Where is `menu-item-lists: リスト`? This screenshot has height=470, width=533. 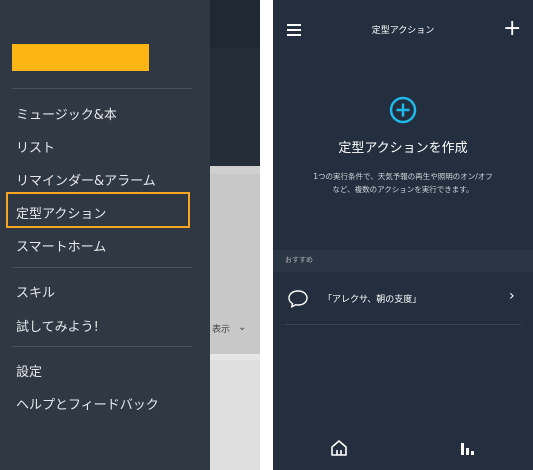 menu-item-lists: リスト is located at coordinates (35, 146).